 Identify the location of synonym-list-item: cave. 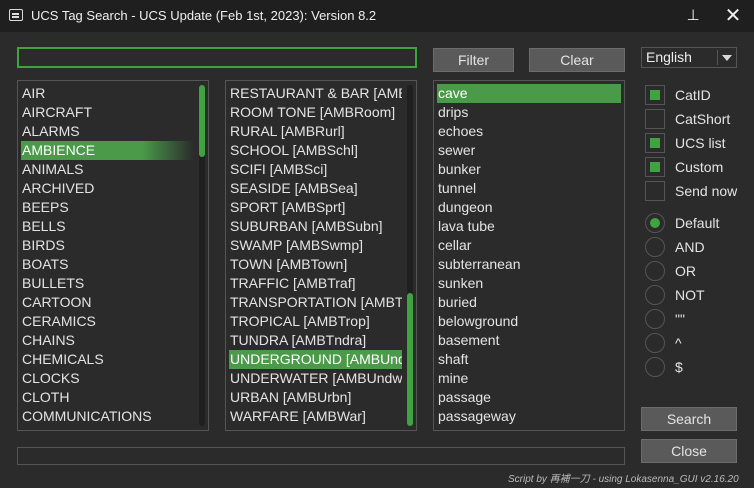
(529, 93).